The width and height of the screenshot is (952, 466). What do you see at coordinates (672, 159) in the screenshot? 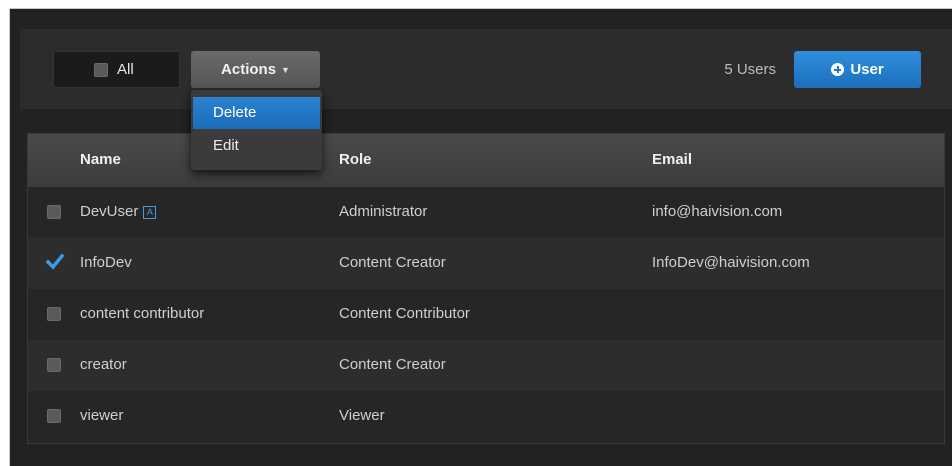
I see `column-header-email: Email` at bounding box center [672, 159].